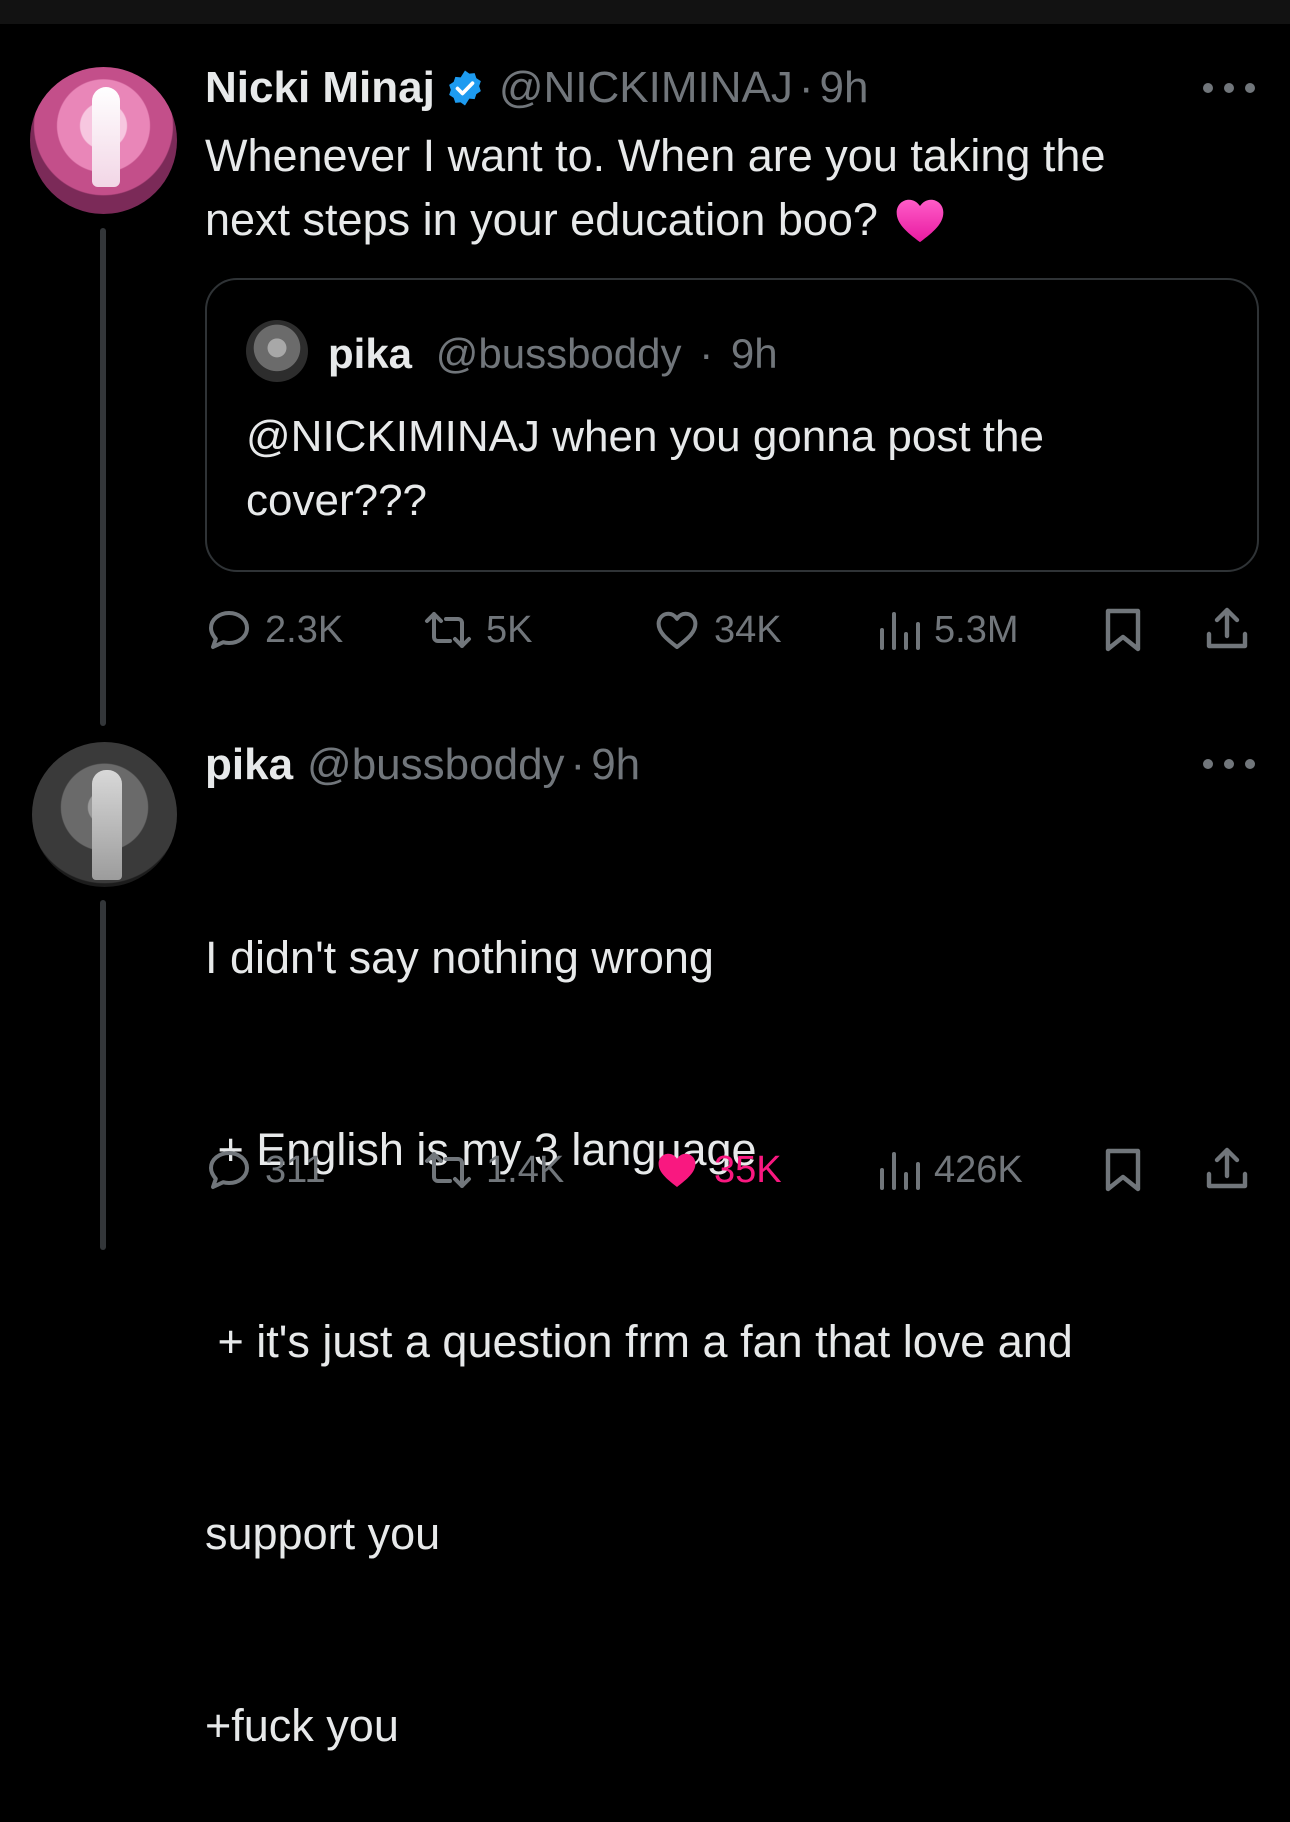  I want to click on tweet-header: pika @bussboddy · 9h, so click(422, 765).